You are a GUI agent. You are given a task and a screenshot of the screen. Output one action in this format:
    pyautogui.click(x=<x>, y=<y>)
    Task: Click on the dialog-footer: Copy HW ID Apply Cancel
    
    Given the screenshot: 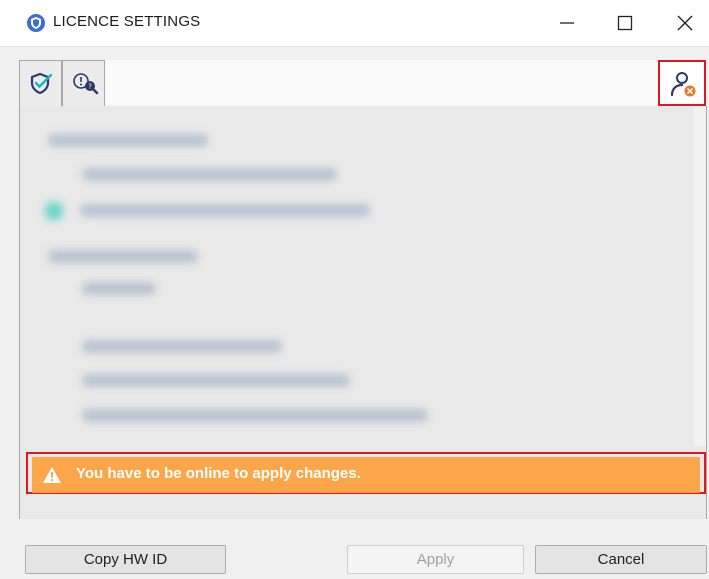 What is the action you would take?
    pyautogui.click(x=354, y=554)
    